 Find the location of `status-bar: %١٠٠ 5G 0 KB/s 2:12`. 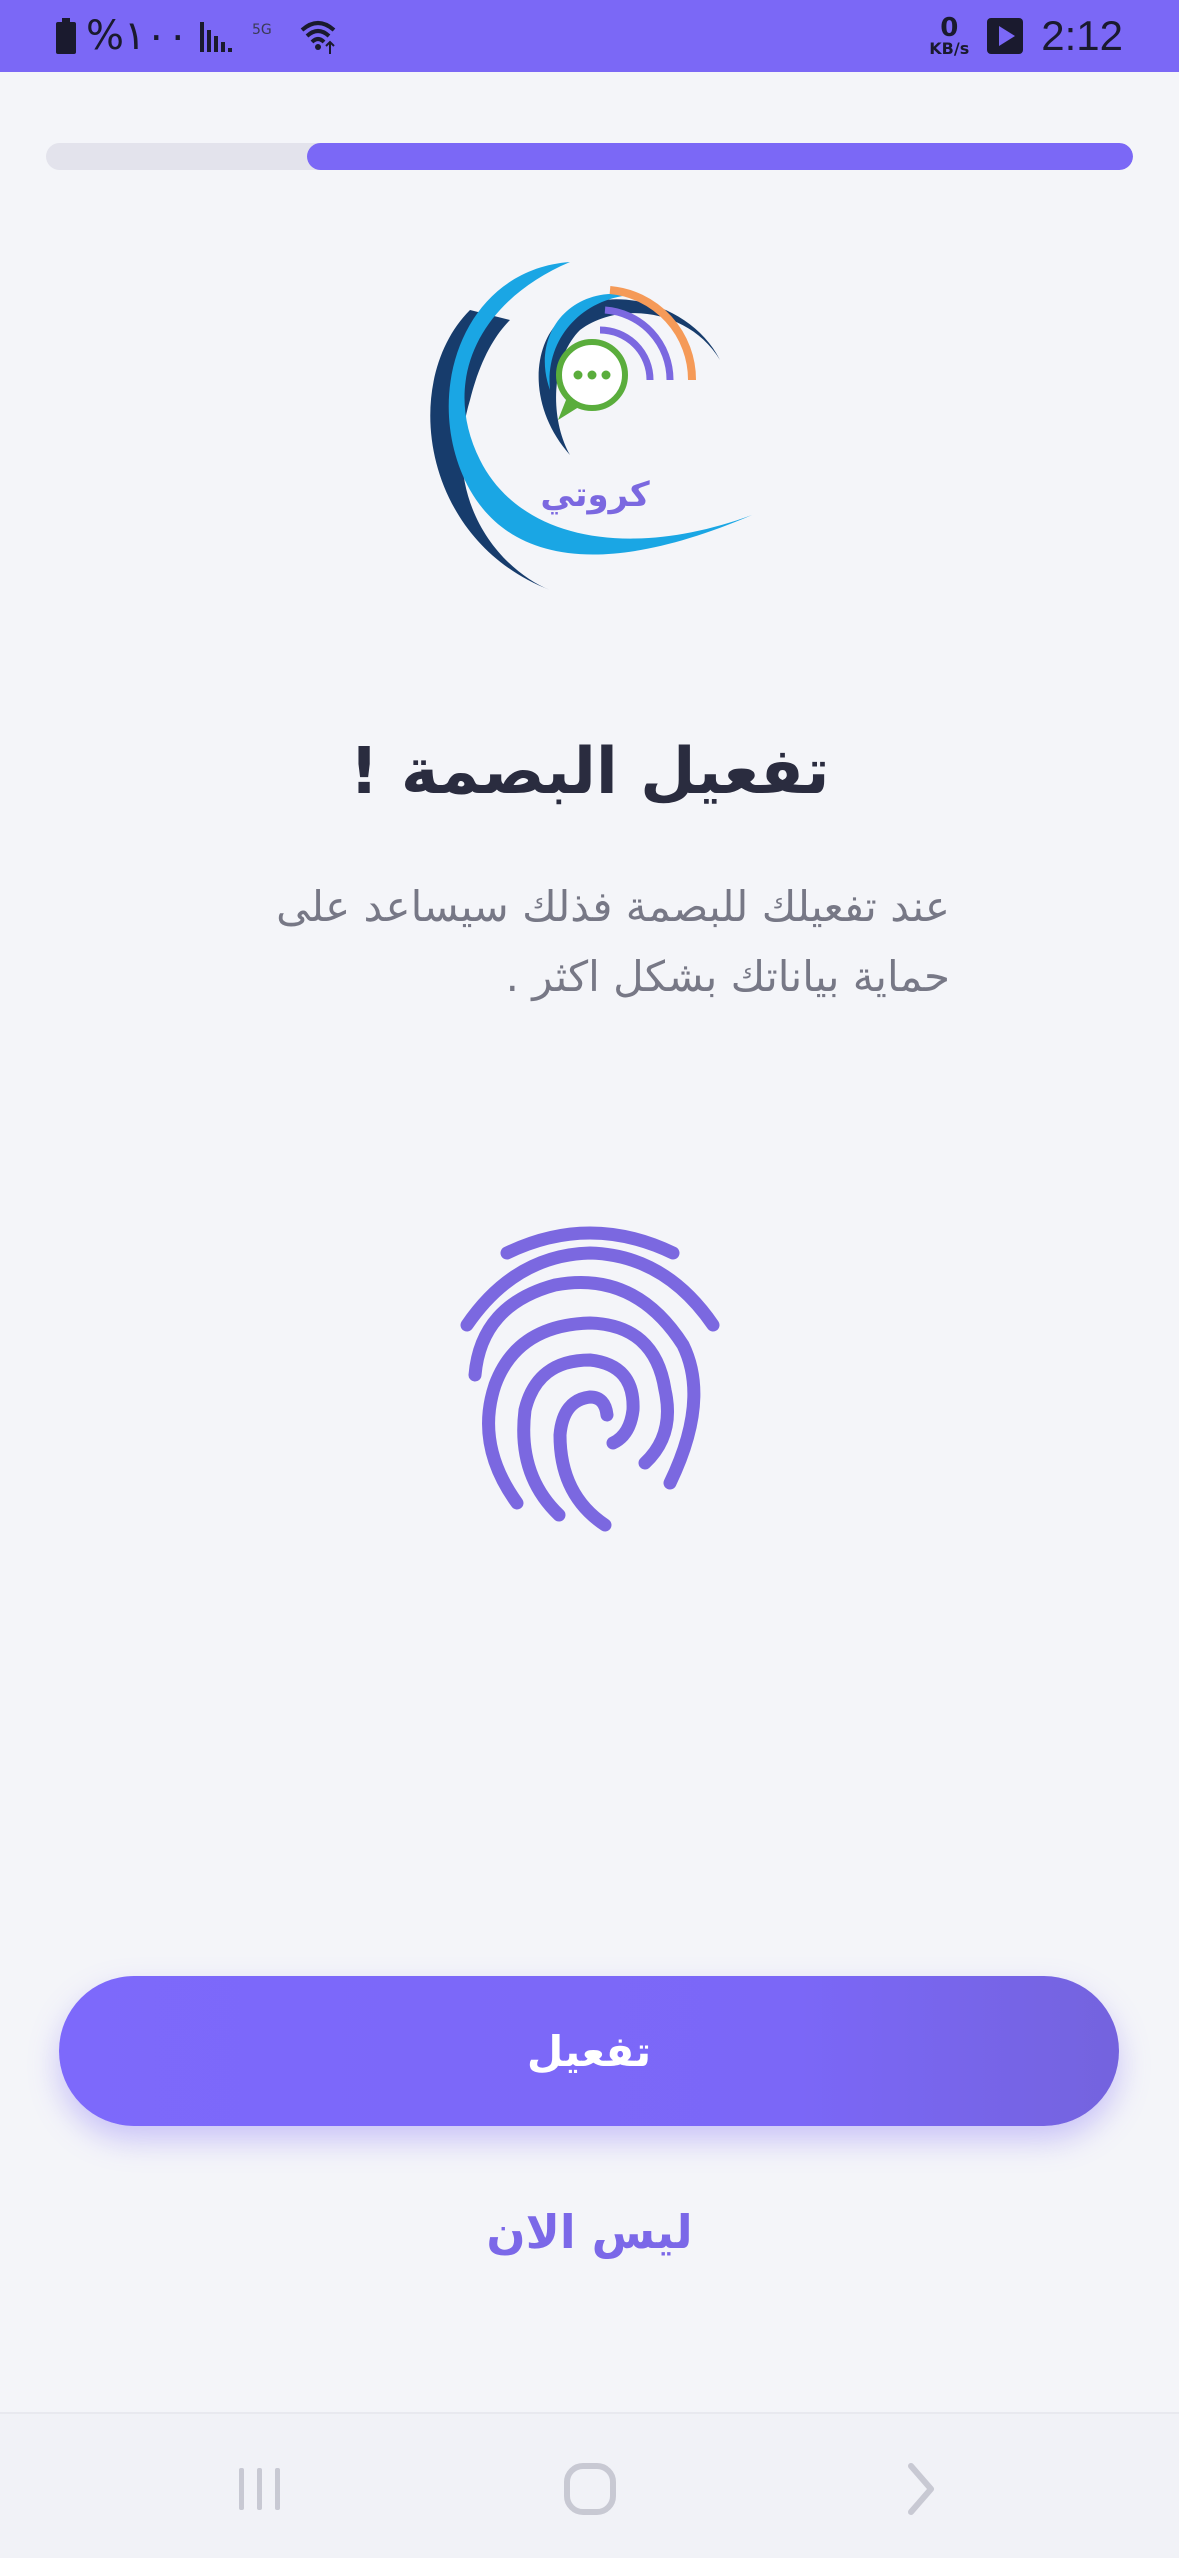

status-bar: %١٠٠ 5G 0 KB/s 2:12 is located at coordinates (589, 36).